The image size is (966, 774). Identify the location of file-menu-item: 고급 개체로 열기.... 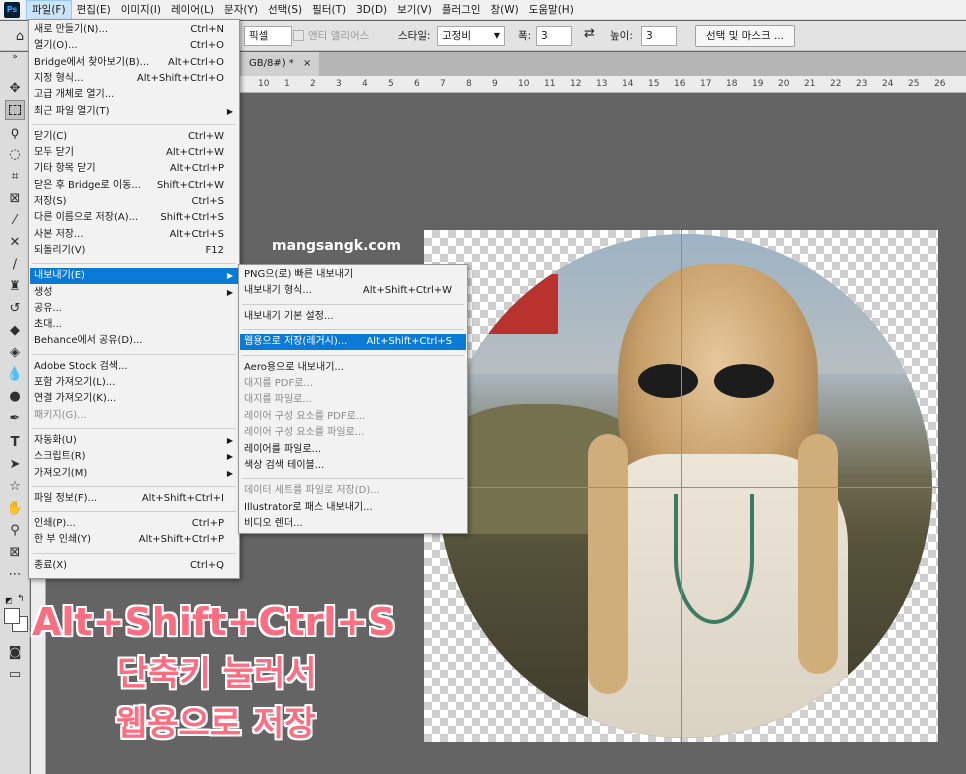
(134, 95).